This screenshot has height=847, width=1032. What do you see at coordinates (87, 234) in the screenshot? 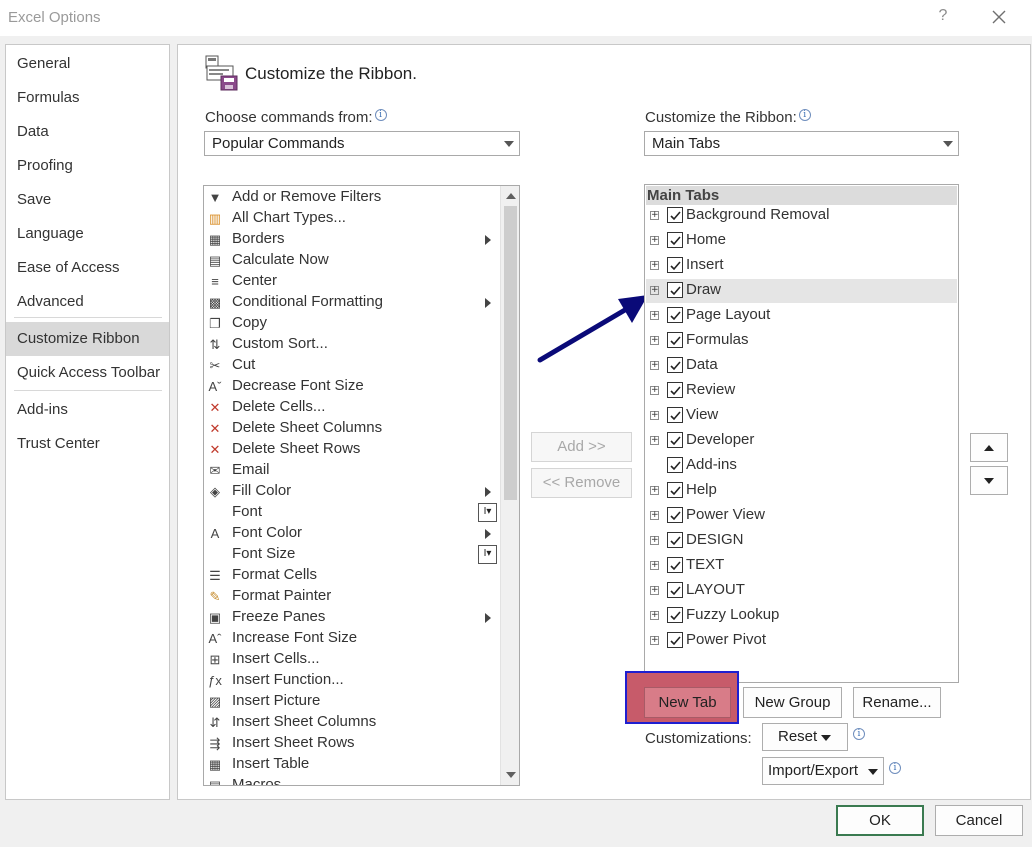
I see `nav-item-language: Language` at bounding box center [87, 234].